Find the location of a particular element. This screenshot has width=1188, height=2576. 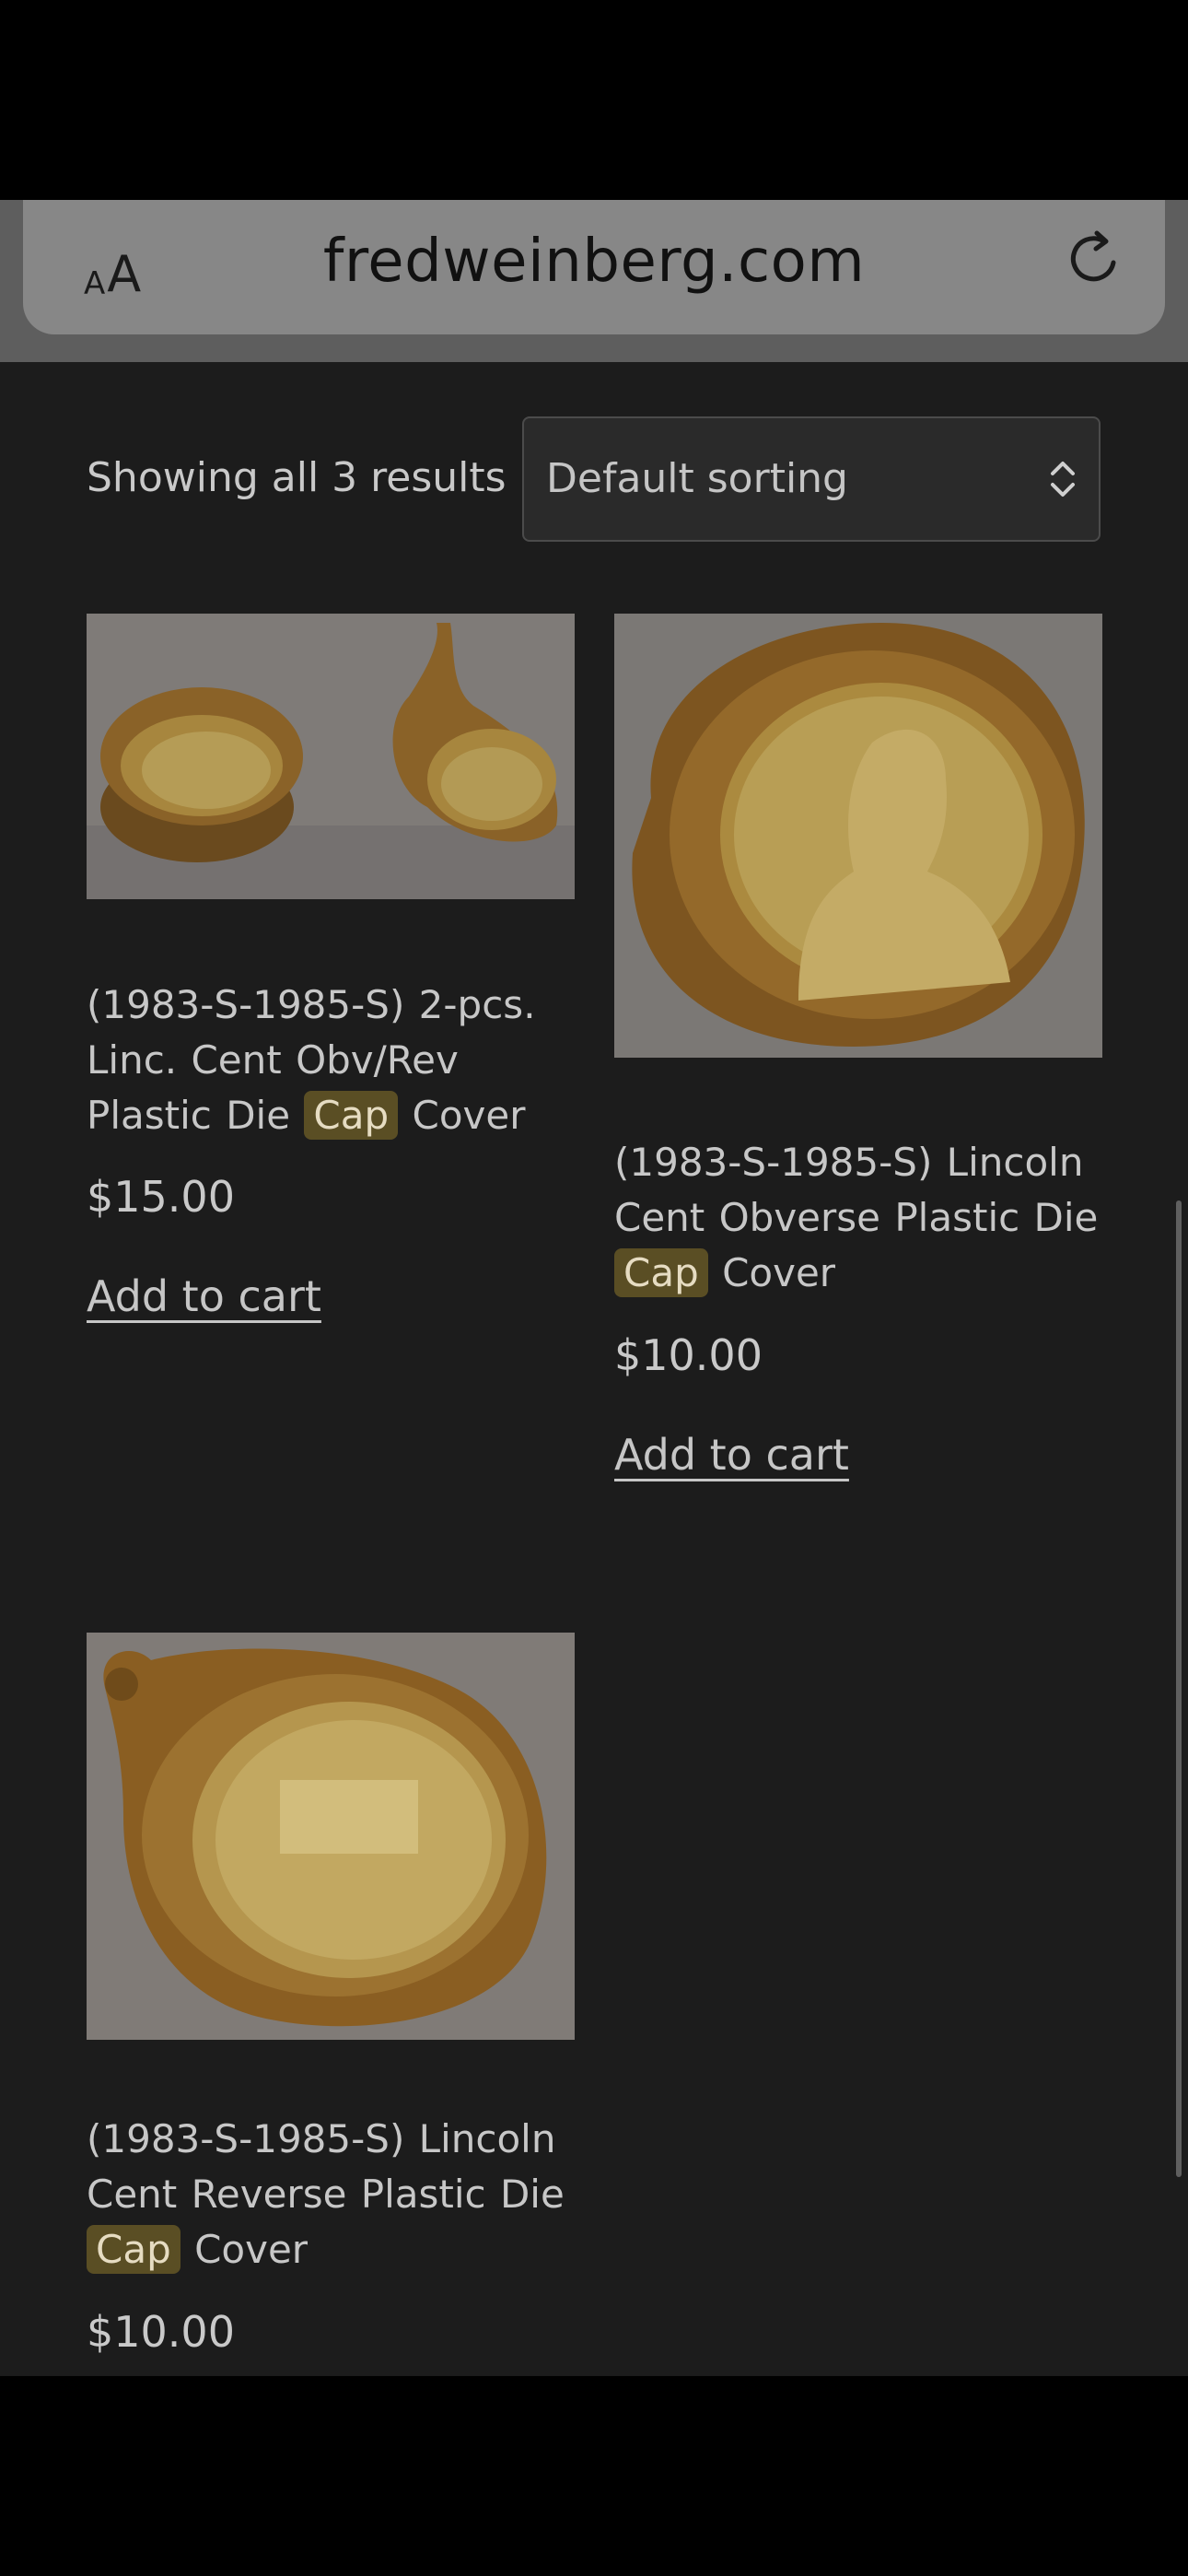

result-count: Showing all 3 results is located at coordinates (297, 477).